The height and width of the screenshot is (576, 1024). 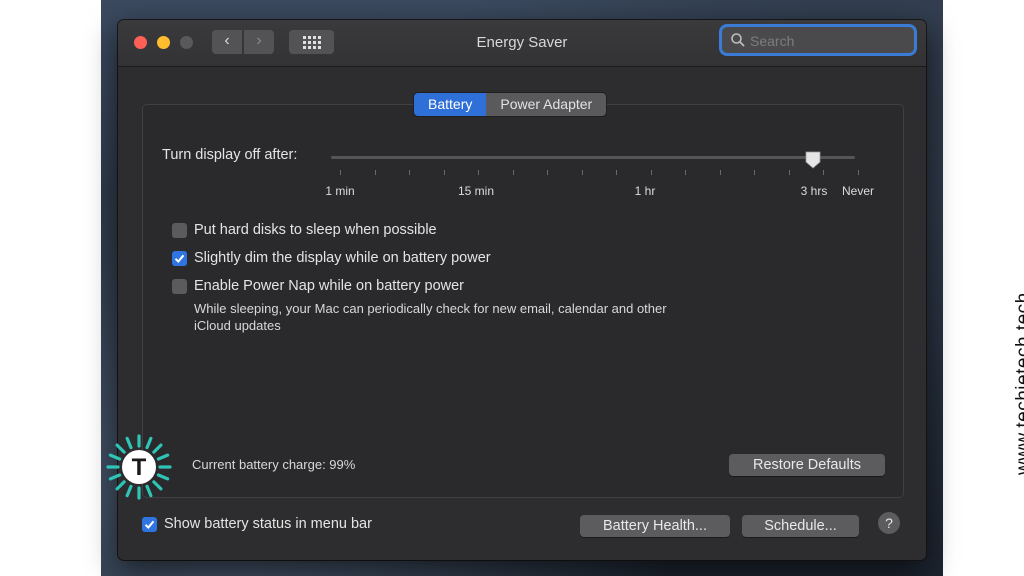 What do you see at coordinates (237, 325) in the screenshot?
I see `power-nap-description-line: iCloud updates` at bounding box center [237, 325].